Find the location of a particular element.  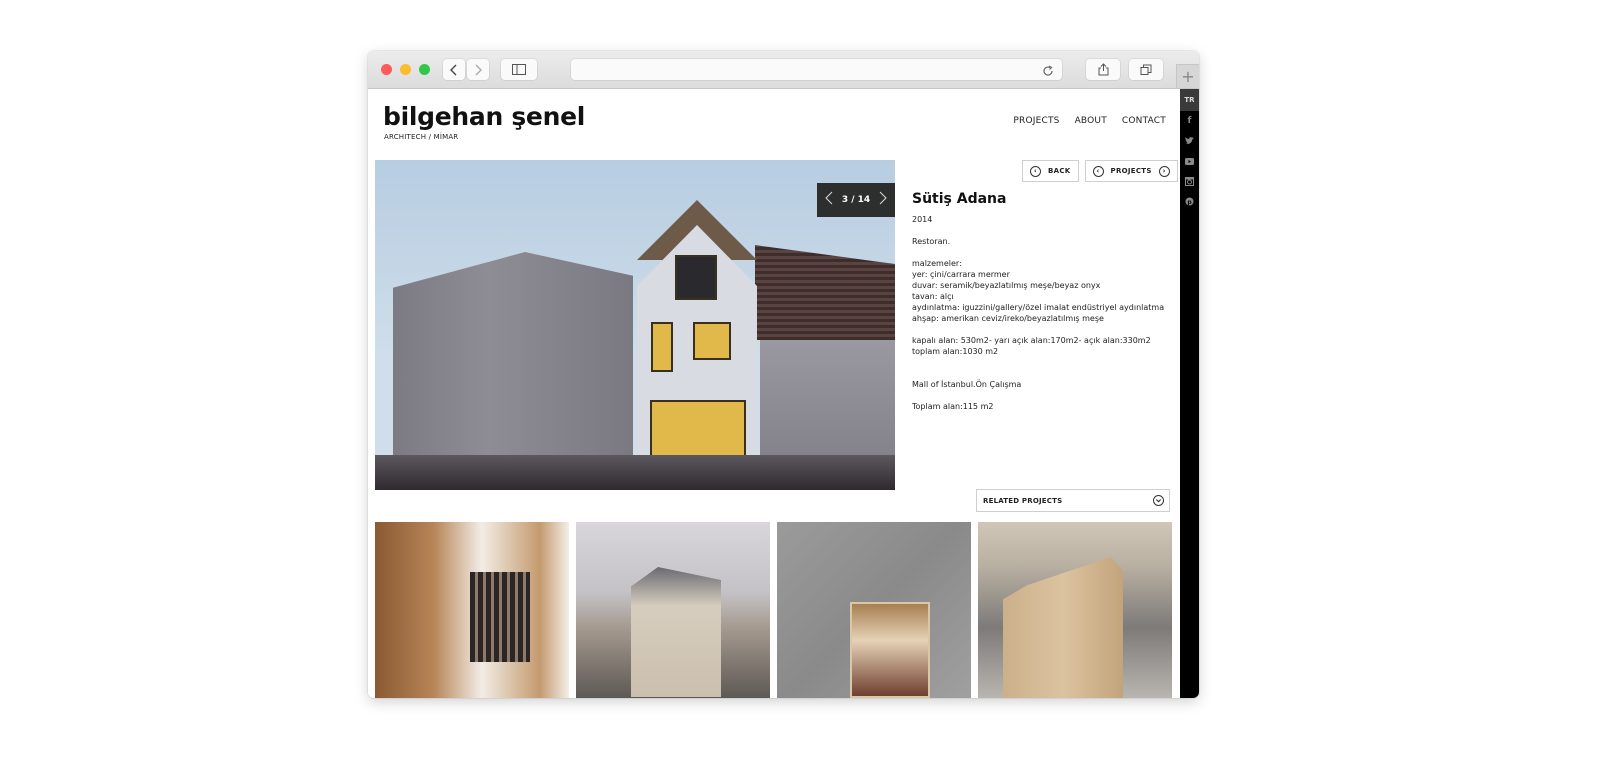

svg-text: p is located at coordinates (1189, 202).